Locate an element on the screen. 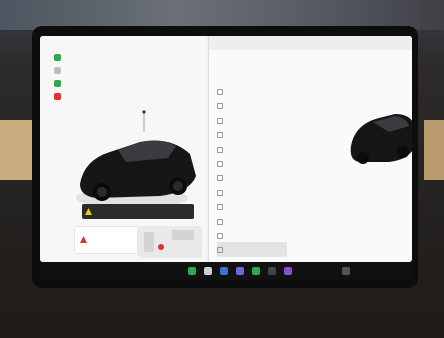 The height and width of the screenshot is (338, 444). taskbar is located at coordinates (226, 271).